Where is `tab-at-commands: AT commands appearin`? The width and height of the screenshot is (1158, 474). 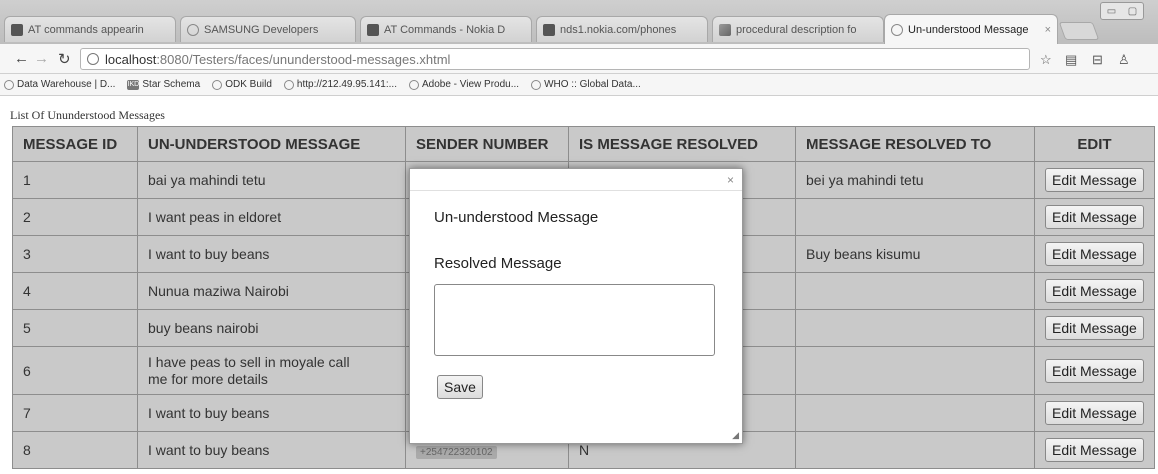 tab-at-commands: AT commands appearin is located at coordinates (90, 29).